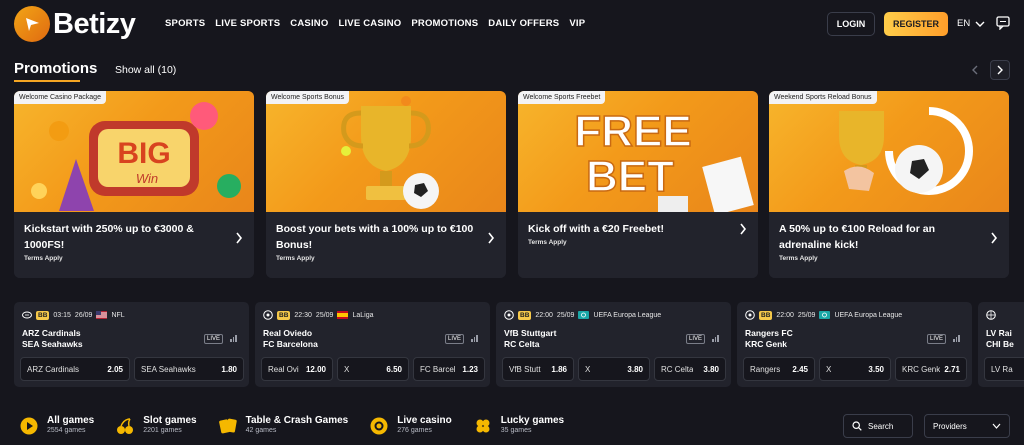 This screenshot has height=445, width=1024. What do you see at coordinates (638, 153) in the screenshot?
I see `promo-image: FREE BET` at bounding box center [638, 153].